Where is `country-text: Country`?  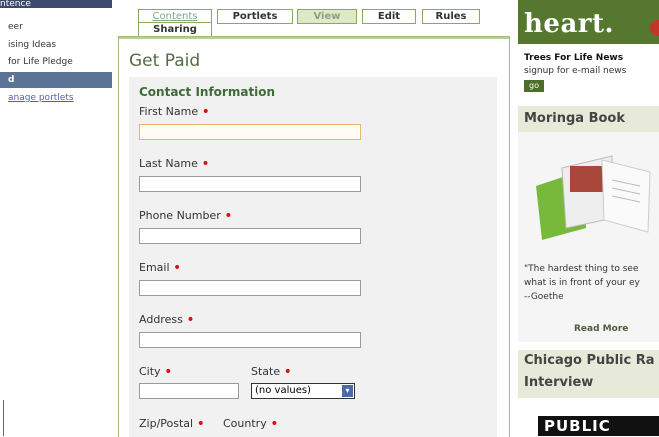 country-text: Country is located at coordinates (245, 423).